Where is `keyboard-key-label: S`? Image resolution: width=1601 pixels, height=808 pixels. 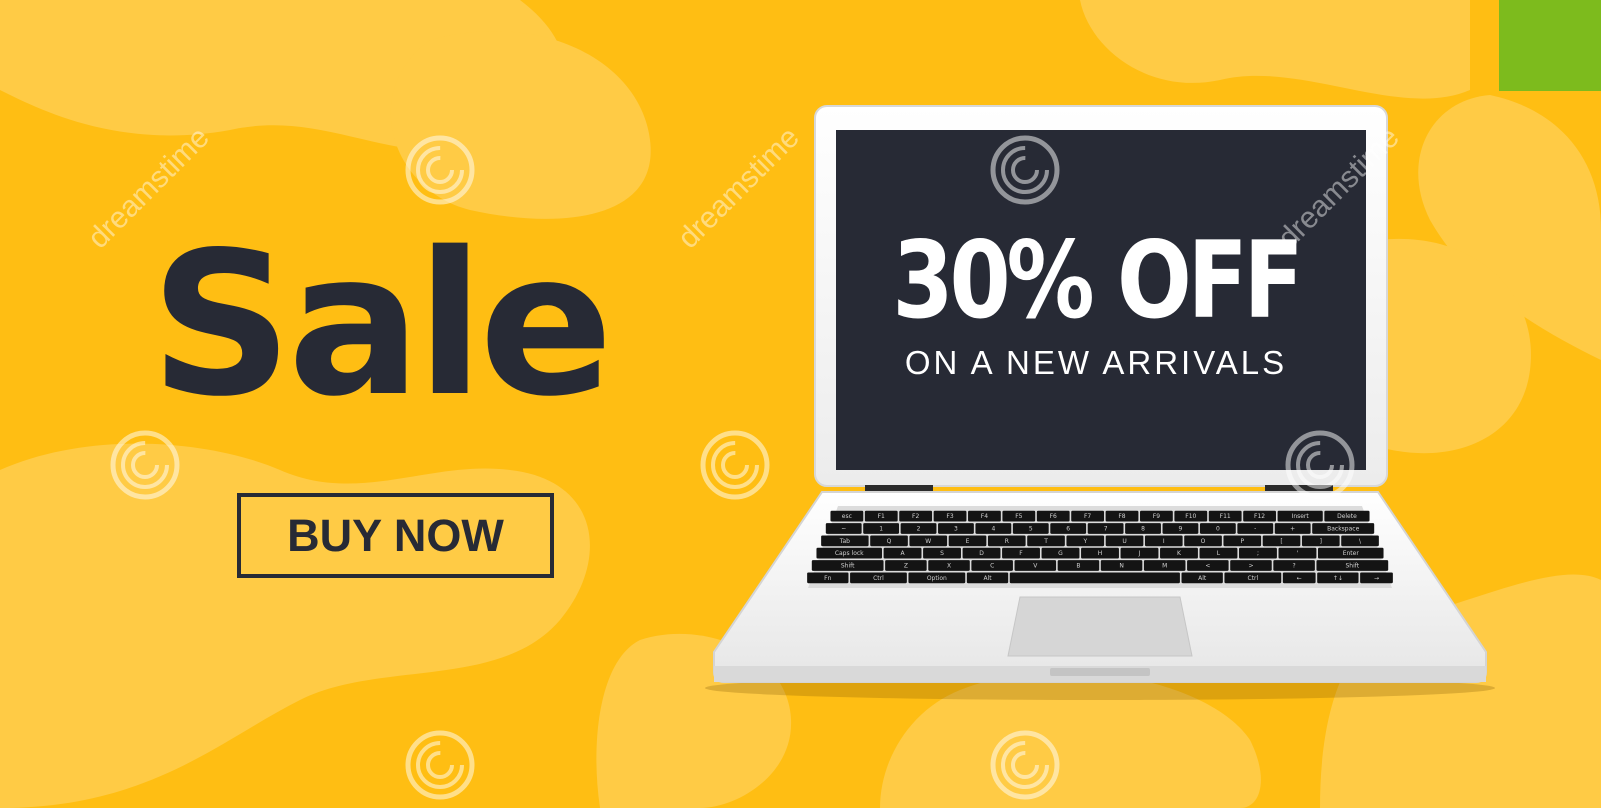
keyboard-key-label: S is located at coordinates (942, 553).